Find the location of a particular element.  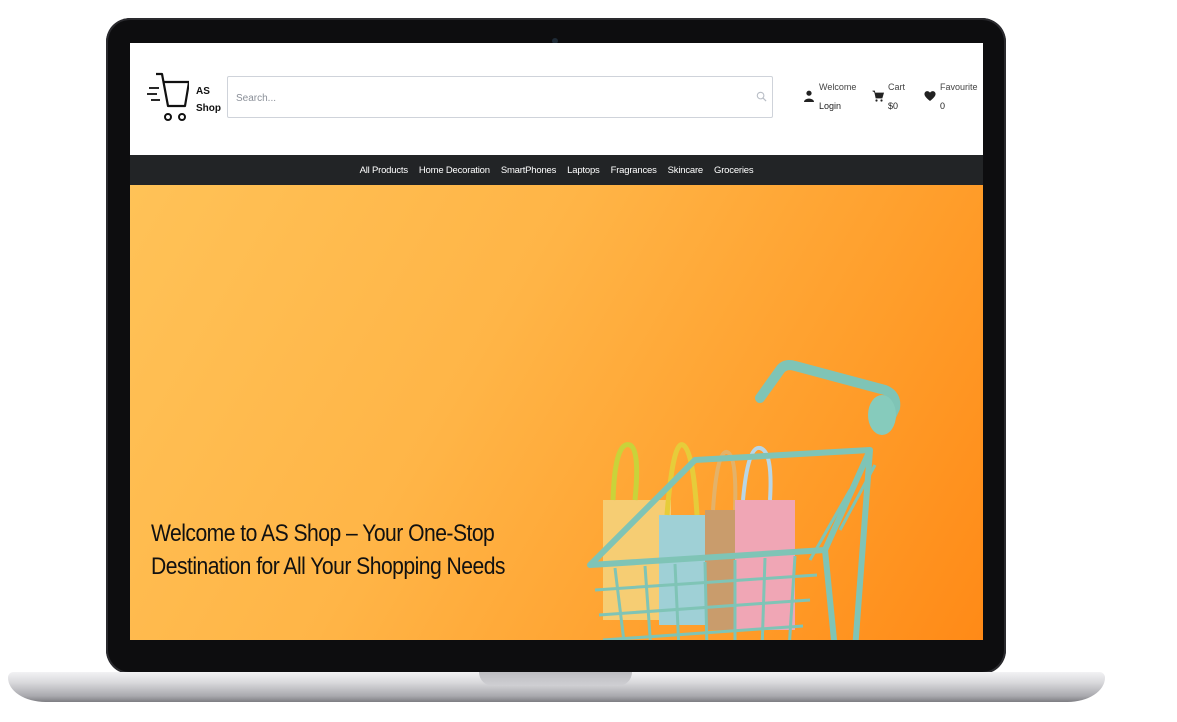

cart-total: $0 is located at coordinates (893, 106).